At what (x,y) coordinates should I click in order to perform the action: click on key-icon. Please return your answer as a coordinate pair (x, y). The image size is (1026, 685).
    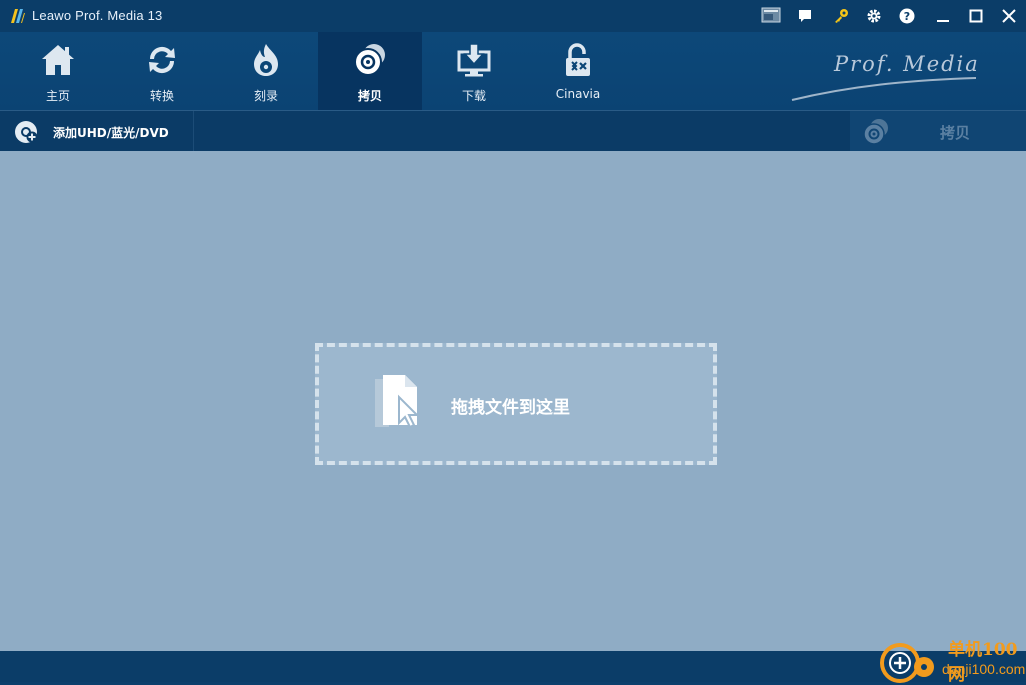
    Looking at the image, I should click on (841, 16).